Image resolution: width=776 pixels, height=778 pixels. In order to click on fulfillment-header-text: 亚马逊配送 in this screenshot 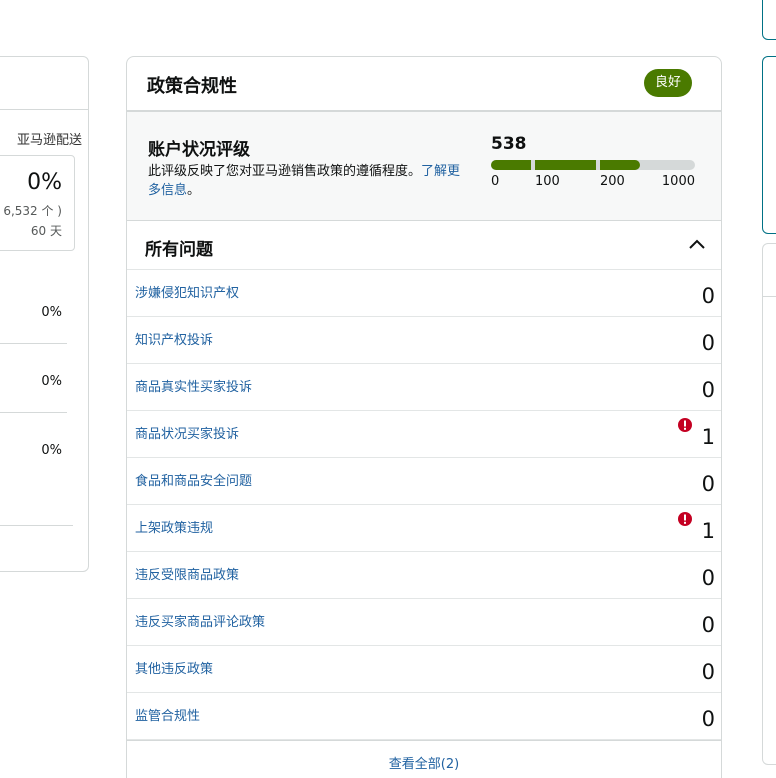, I will do `click(49, 140)`.